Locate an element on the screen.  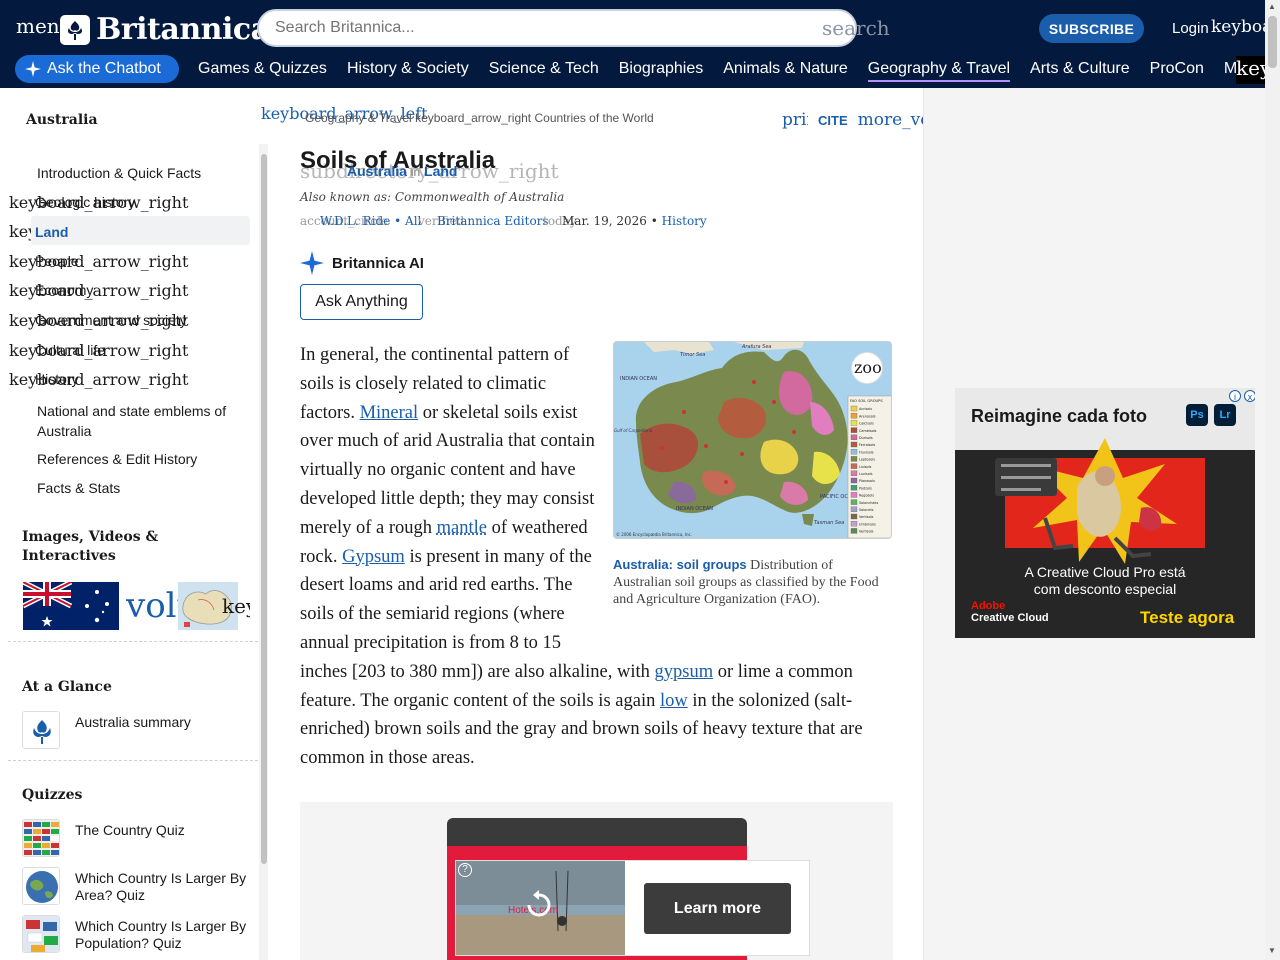
toc-label: Economy is located at coordinates (64, 290).